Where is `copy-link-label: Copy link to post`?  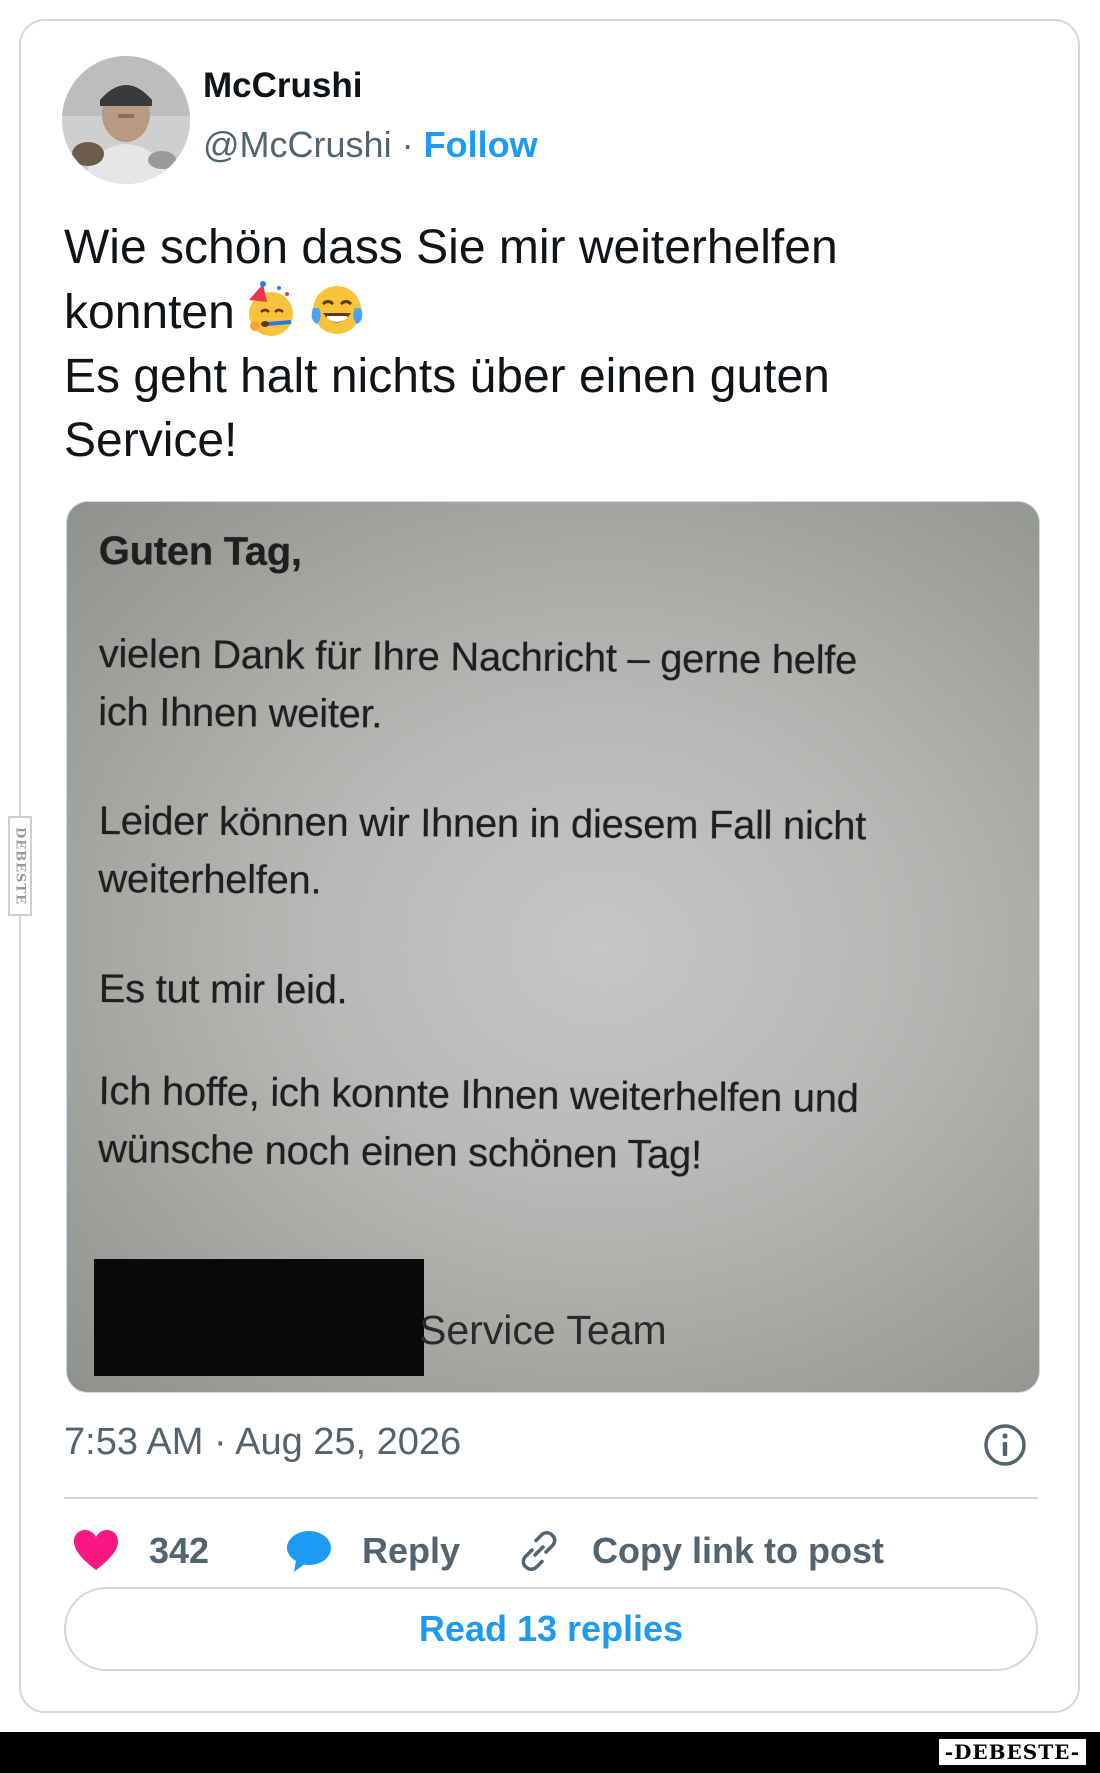
copy-link-label: Copy link to post is located at coordinates (738, 1550).